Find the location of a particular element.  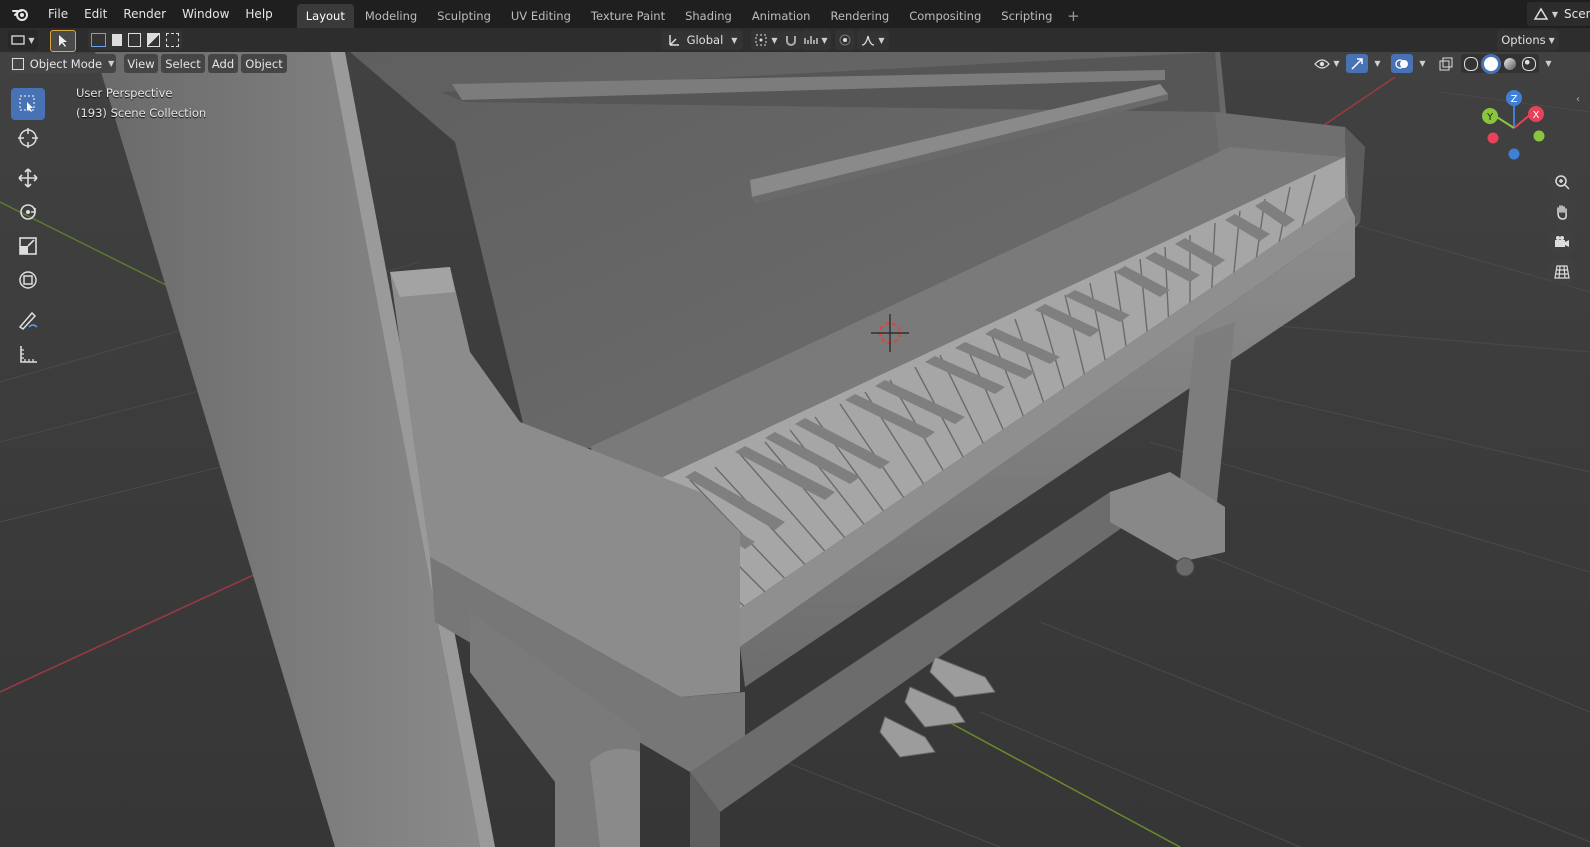

proportional-editing-toggle is located at coordinates (845, 40).